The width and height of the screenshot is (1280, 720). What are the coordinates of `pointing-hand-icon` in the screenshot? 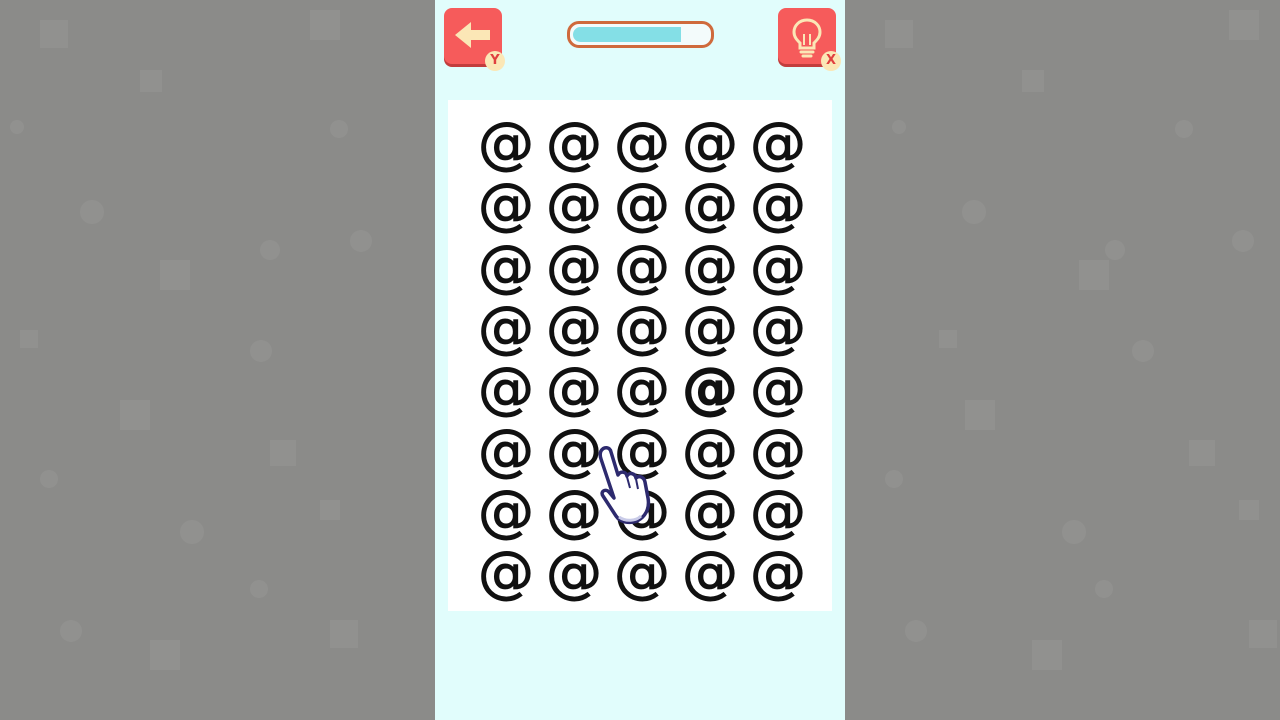 It's located at (624, 485).